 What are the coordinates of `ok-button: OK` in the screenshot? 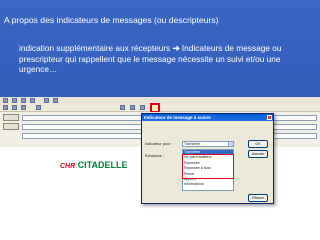 It's located at (258, 144).